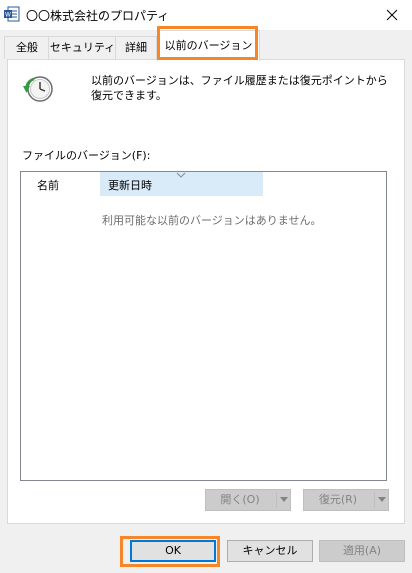 The width and height of the screenshot is (412, 573). I want to click on open-split-button: 開く(O), so click(248, 500).